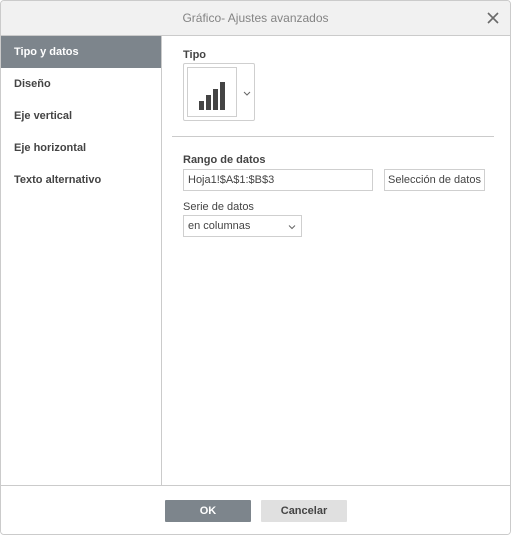 The width and height of the screenshot is (511, 535). I want to click on select-data-button: Selección de datos, so click(434, 180).